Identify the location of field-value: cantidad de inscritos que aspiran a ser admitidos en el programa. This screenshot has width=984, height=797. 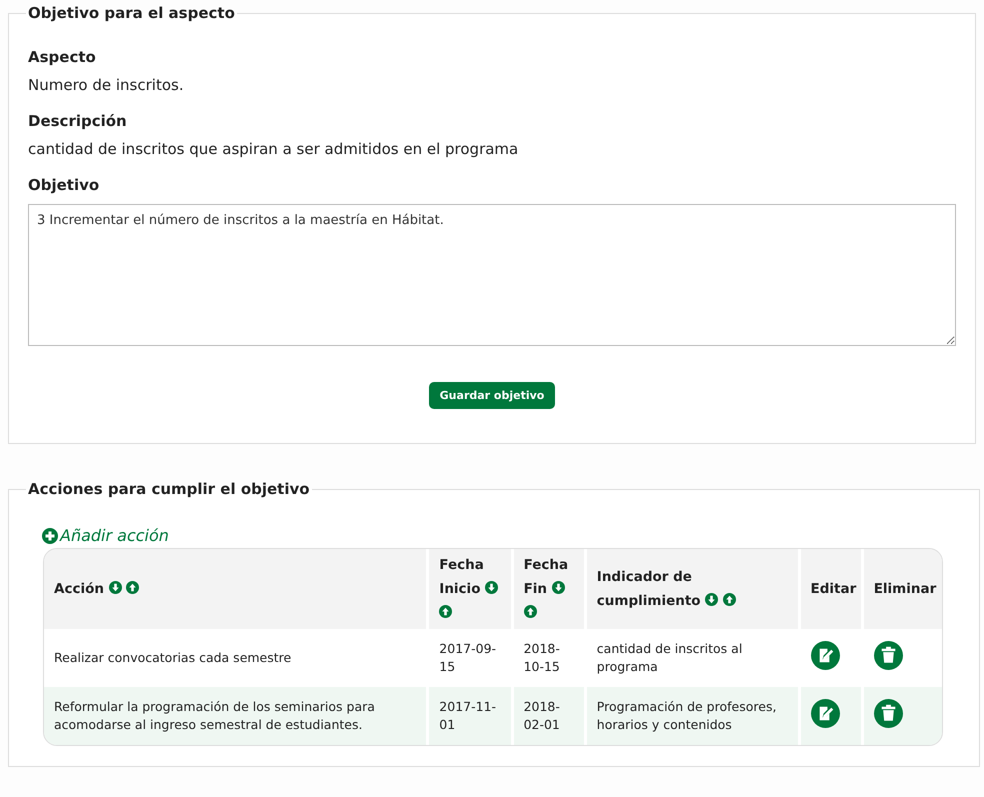
(274, 149).